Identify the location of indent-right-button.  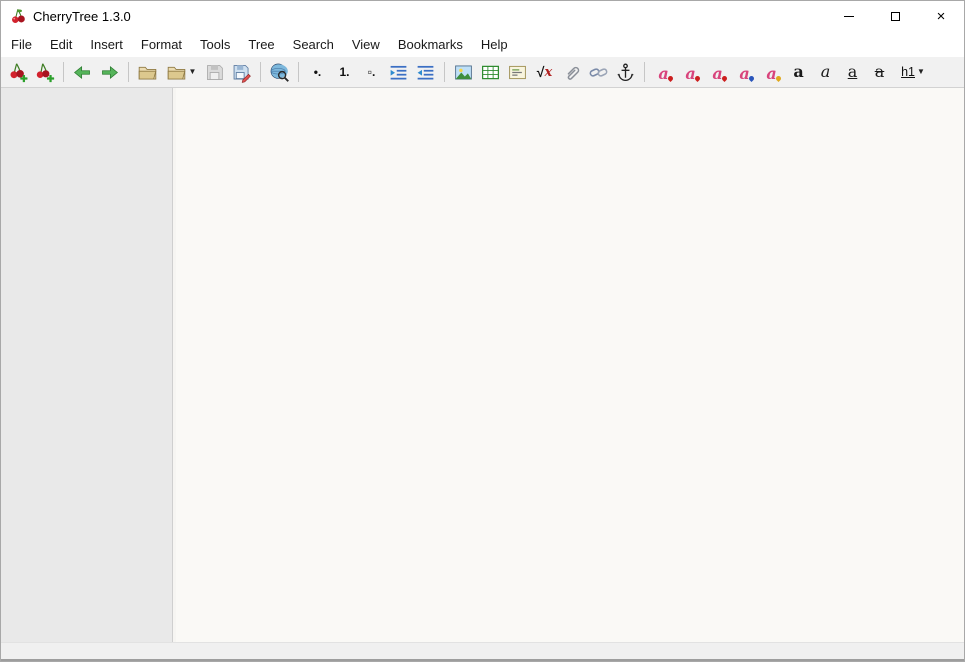
(398, 72).